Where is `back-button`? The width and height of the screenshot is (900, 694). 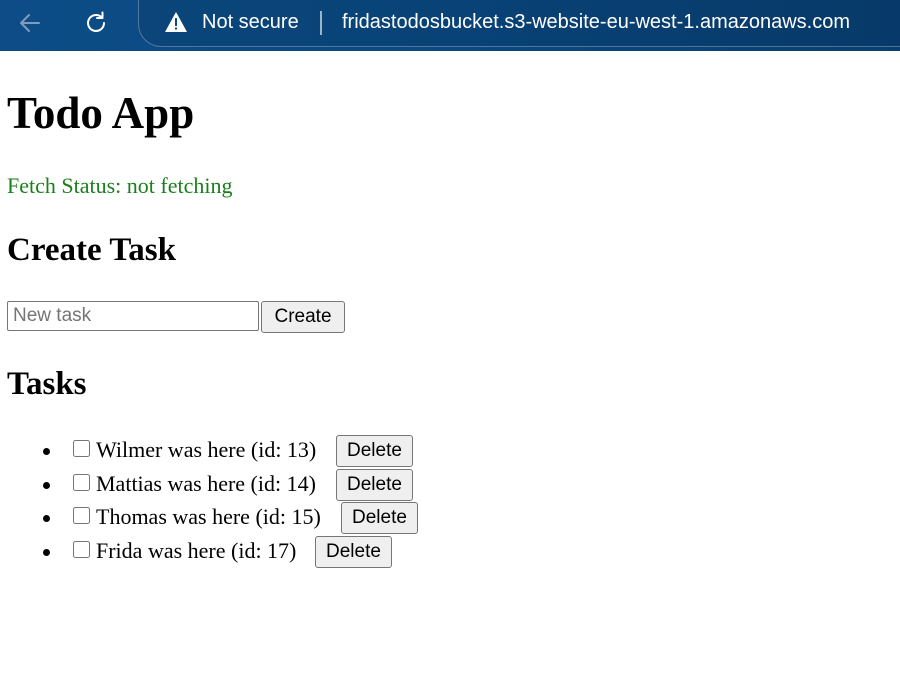 back-button is located at coordinates (30, 23).